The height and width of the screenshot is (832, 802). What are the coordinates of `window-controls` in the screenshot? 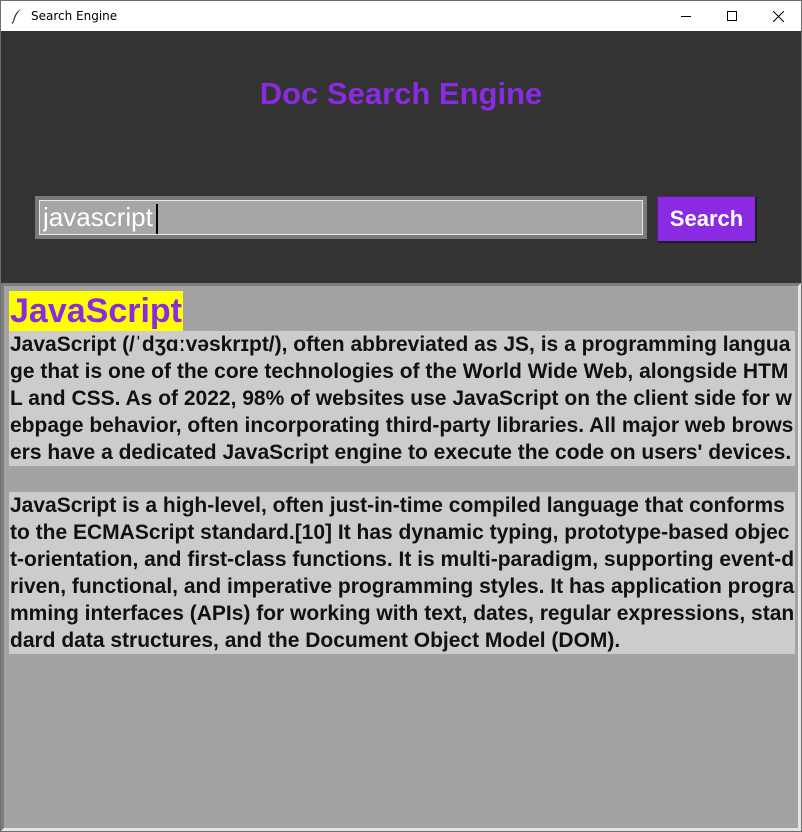 It's located at (732, 16).